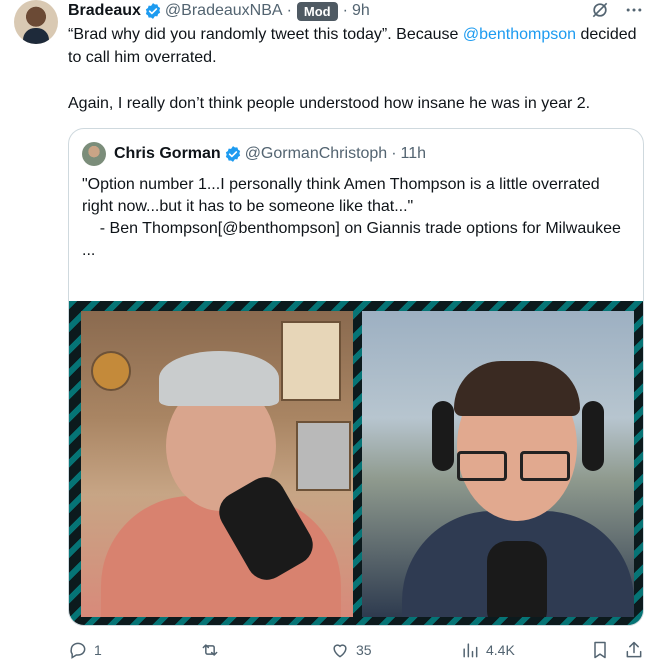 The image size is (660, 670). I want to click on views-count: 4.4K, so click(500, 650).